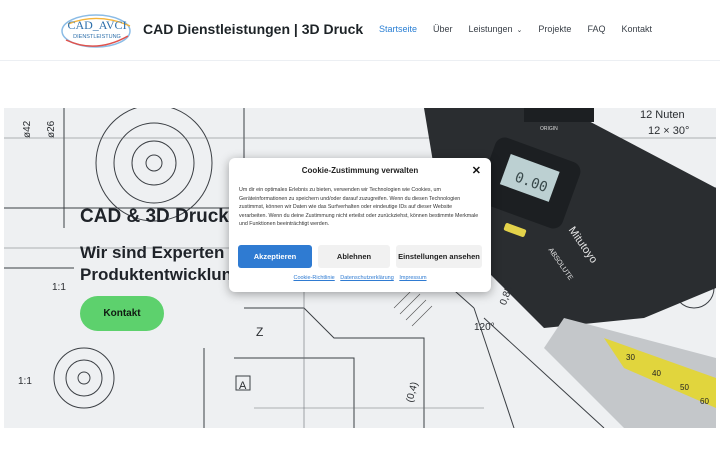 This screenshot has height=450, width=720. I want to click on accept-button: Akzeptieren, so click(275, 256).